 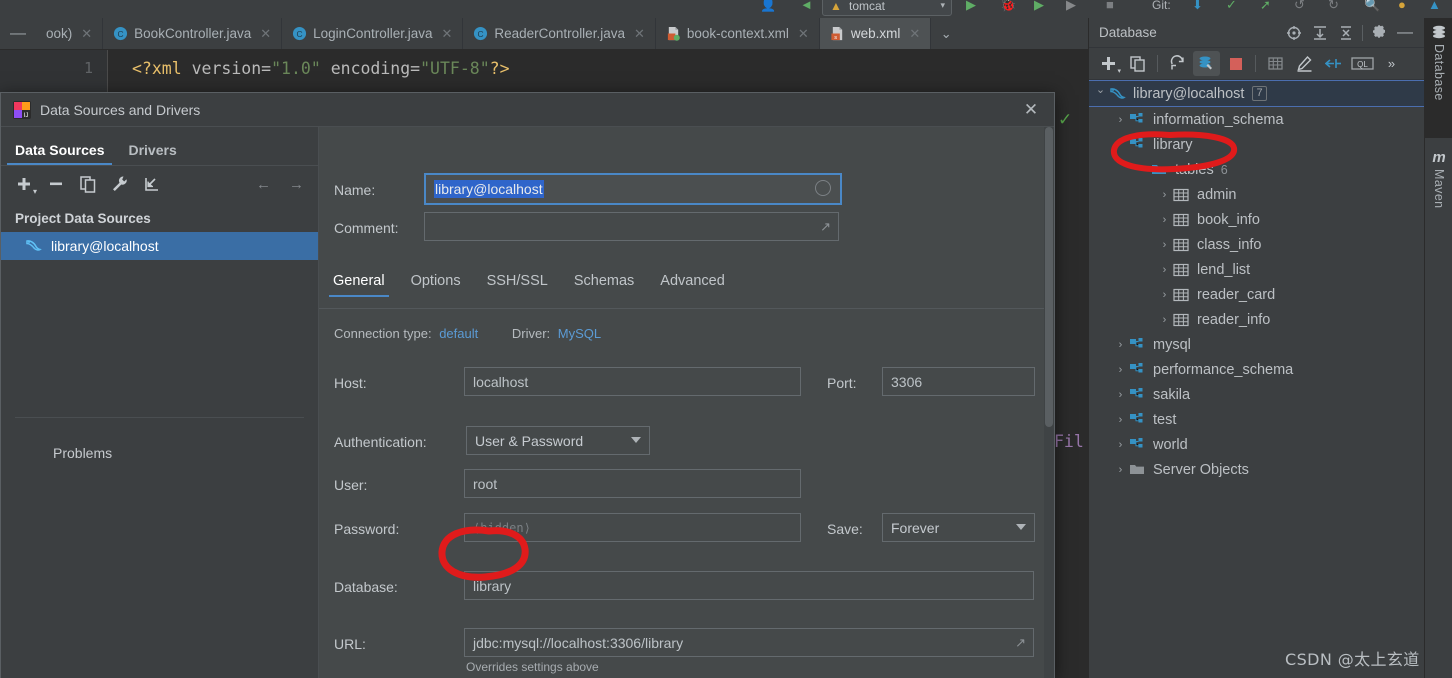 I want to click on tree-node-tables: tables 6, so click(x=1256, y=169).